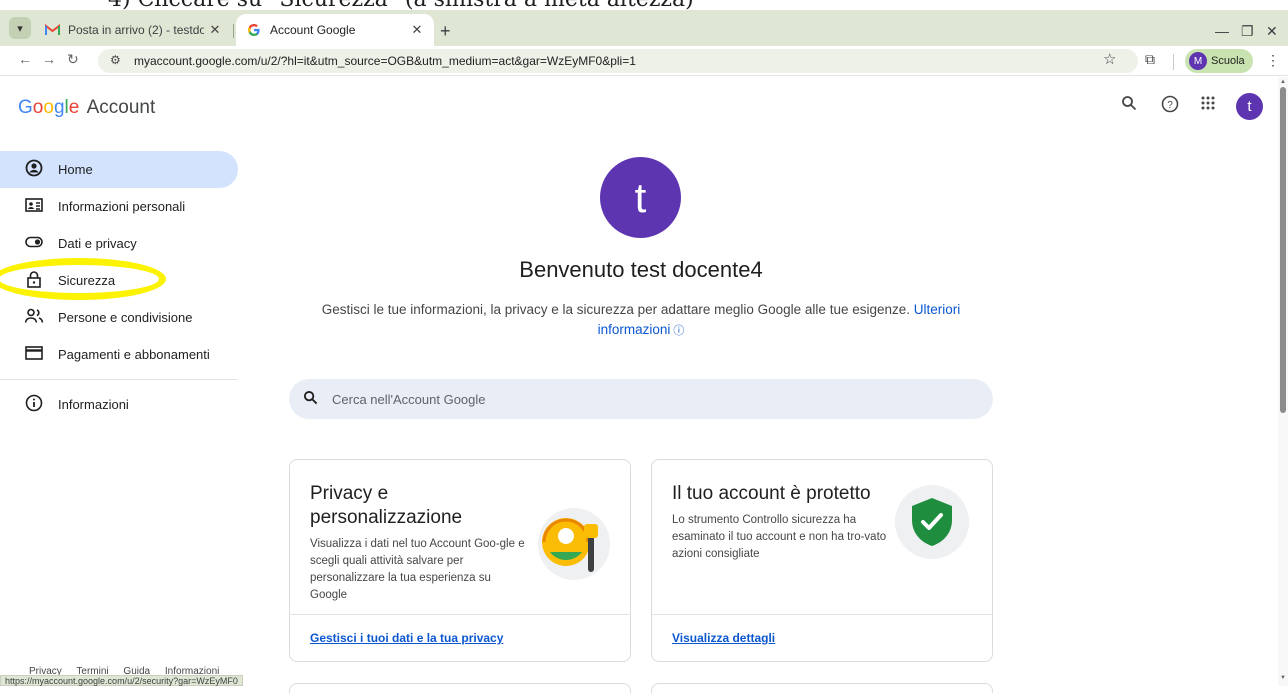  I want to click on account-avatar: t, so click(1249, 106).